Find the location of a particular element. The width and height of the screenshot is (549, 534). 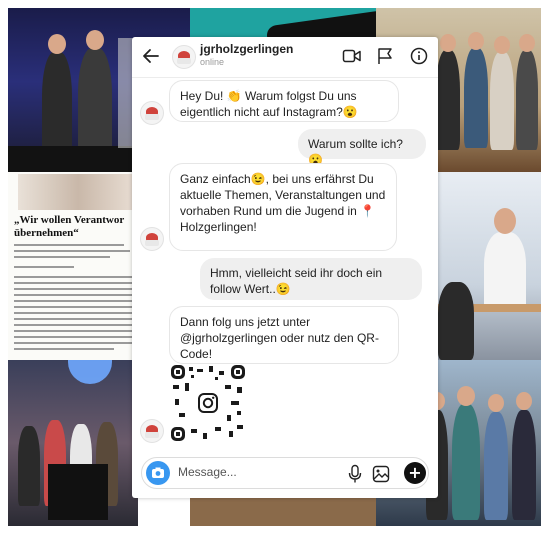

newspaper-photo is located at coordinates (78, 192).